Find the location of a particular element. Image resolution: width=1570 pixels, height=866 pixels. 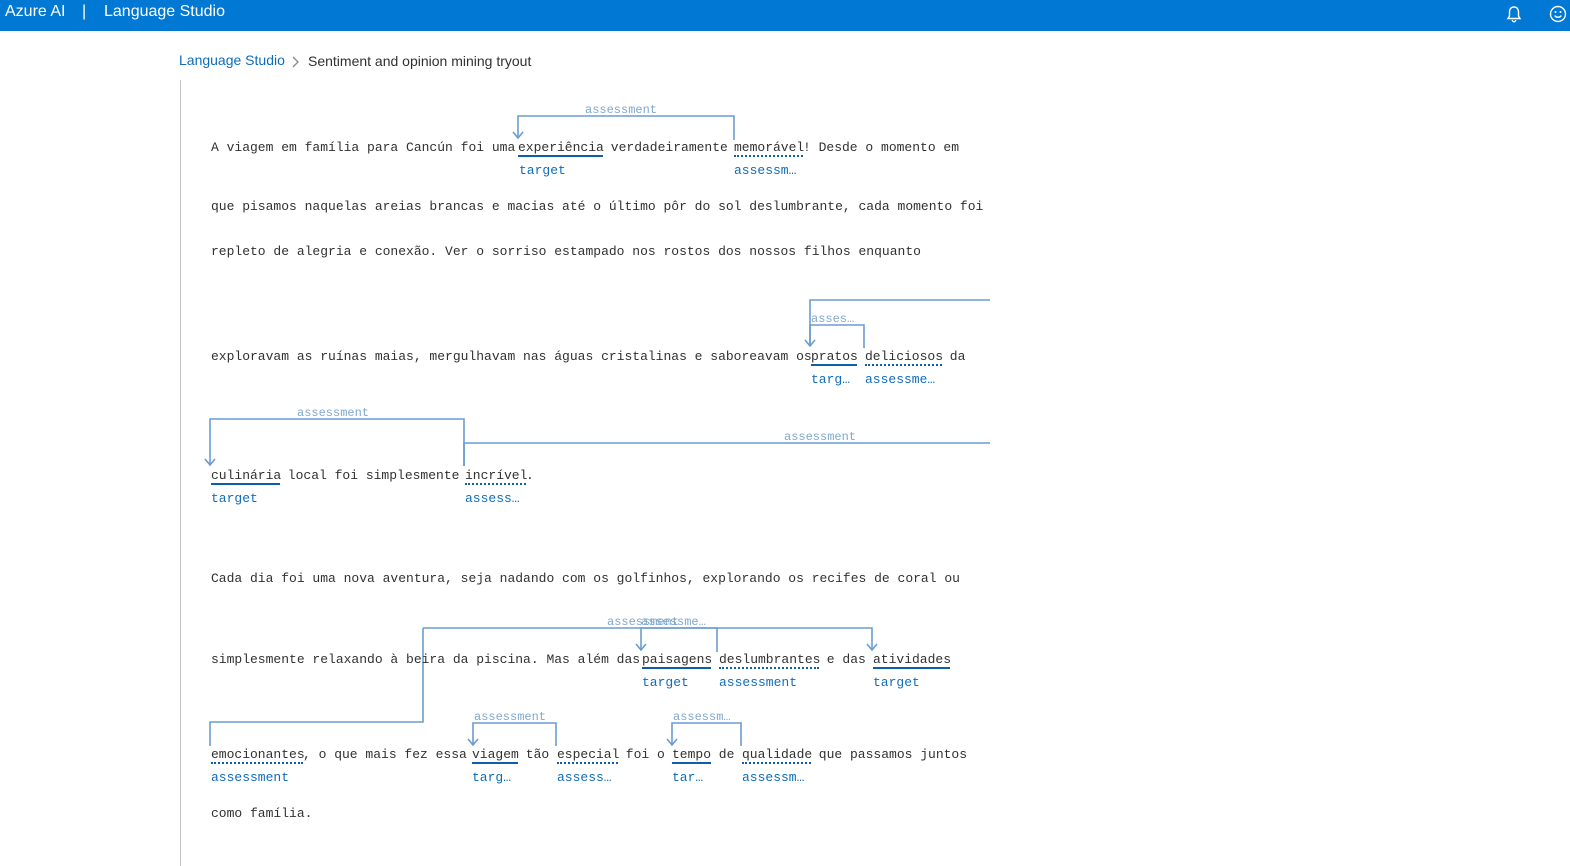

target-word: paisagens is located at coordinates (677, 659).